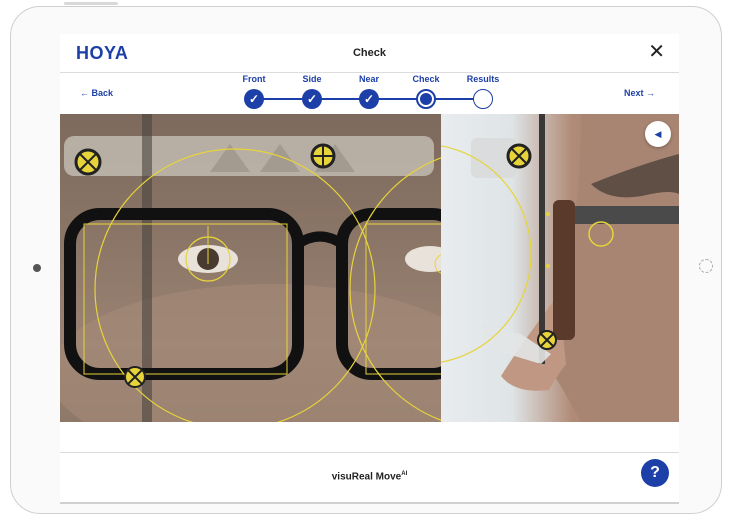  Describe the element at coordinates (404, 474) in the screenshot. I see `product-name-superscript: AI` at that location.